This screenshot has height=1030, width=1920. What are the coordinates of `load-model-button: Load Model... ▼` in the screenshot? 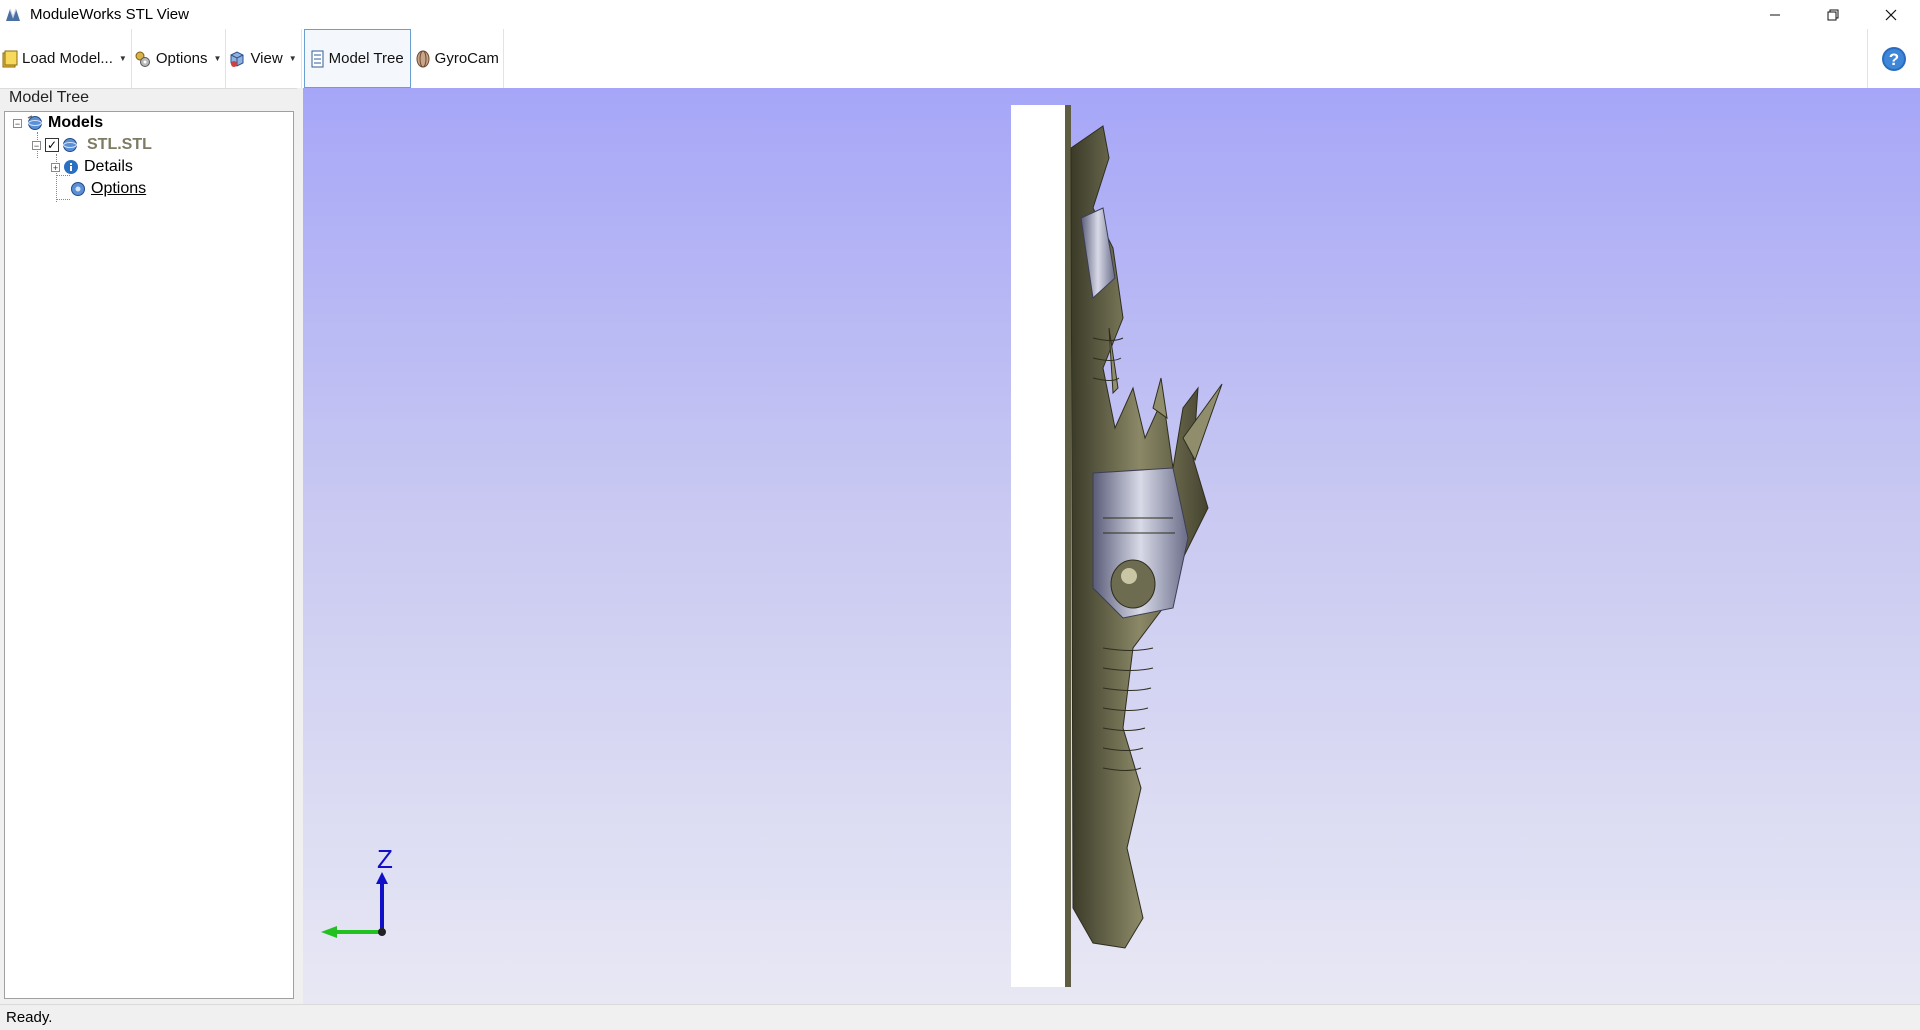 It's located at (66, 58).